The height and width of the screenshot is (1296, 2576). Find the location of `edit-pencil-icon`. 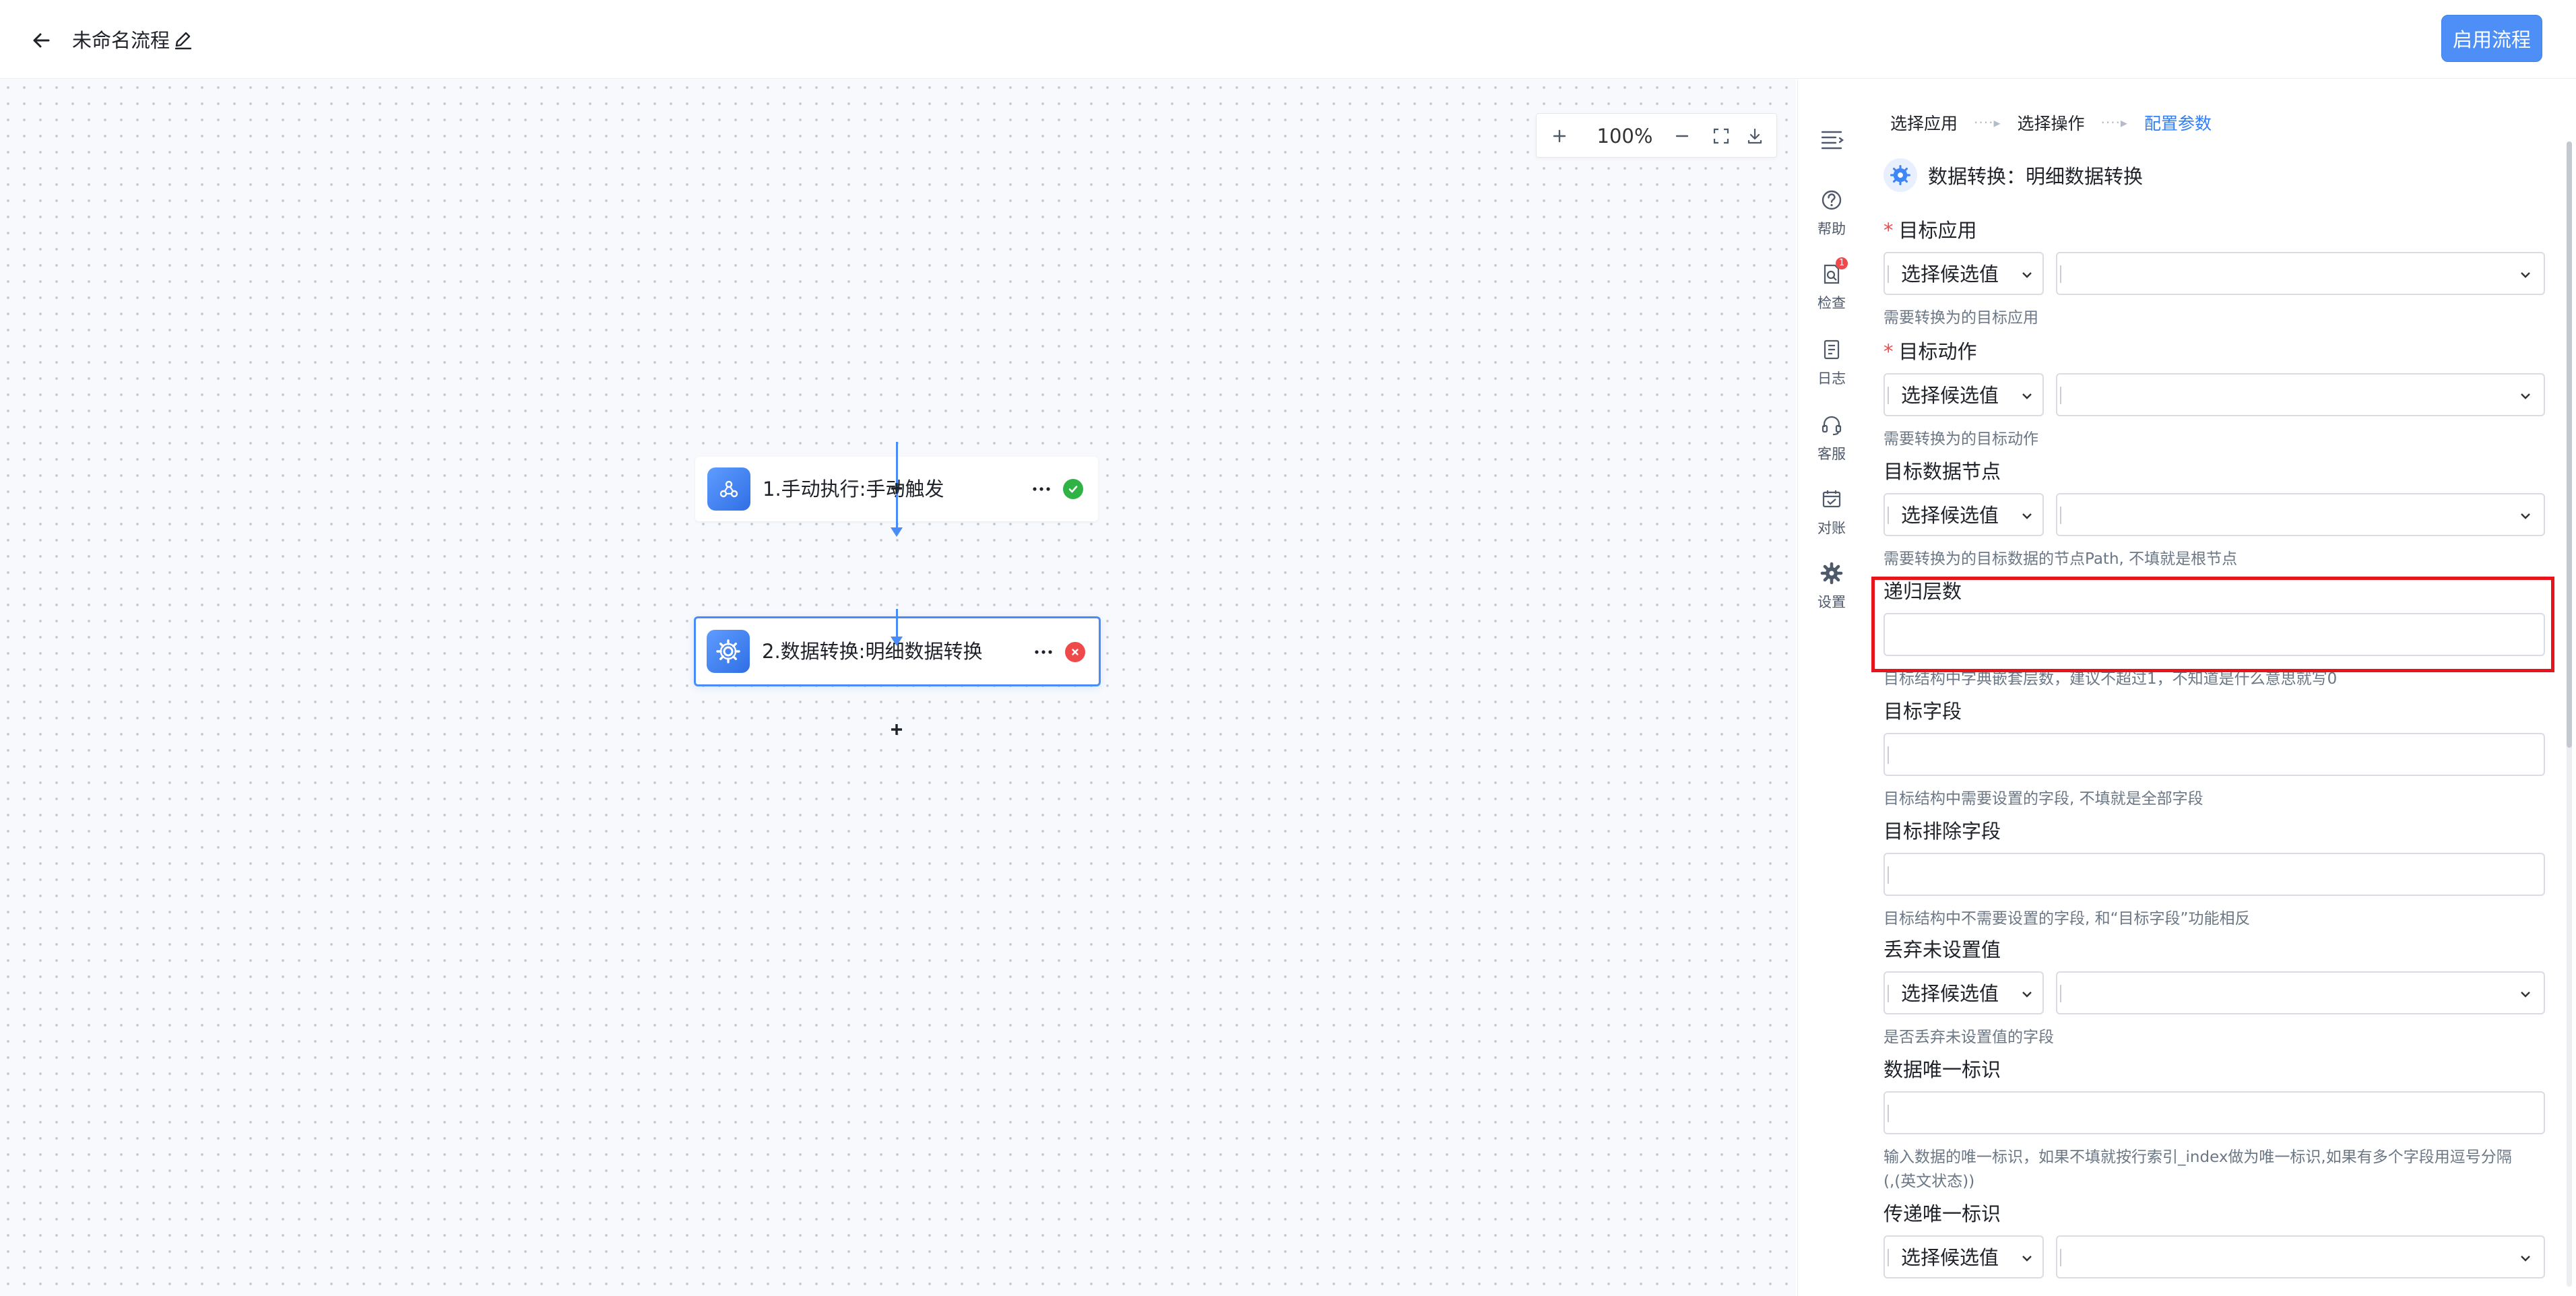

edit-pencil-icon is located at coordinates (183, 40).